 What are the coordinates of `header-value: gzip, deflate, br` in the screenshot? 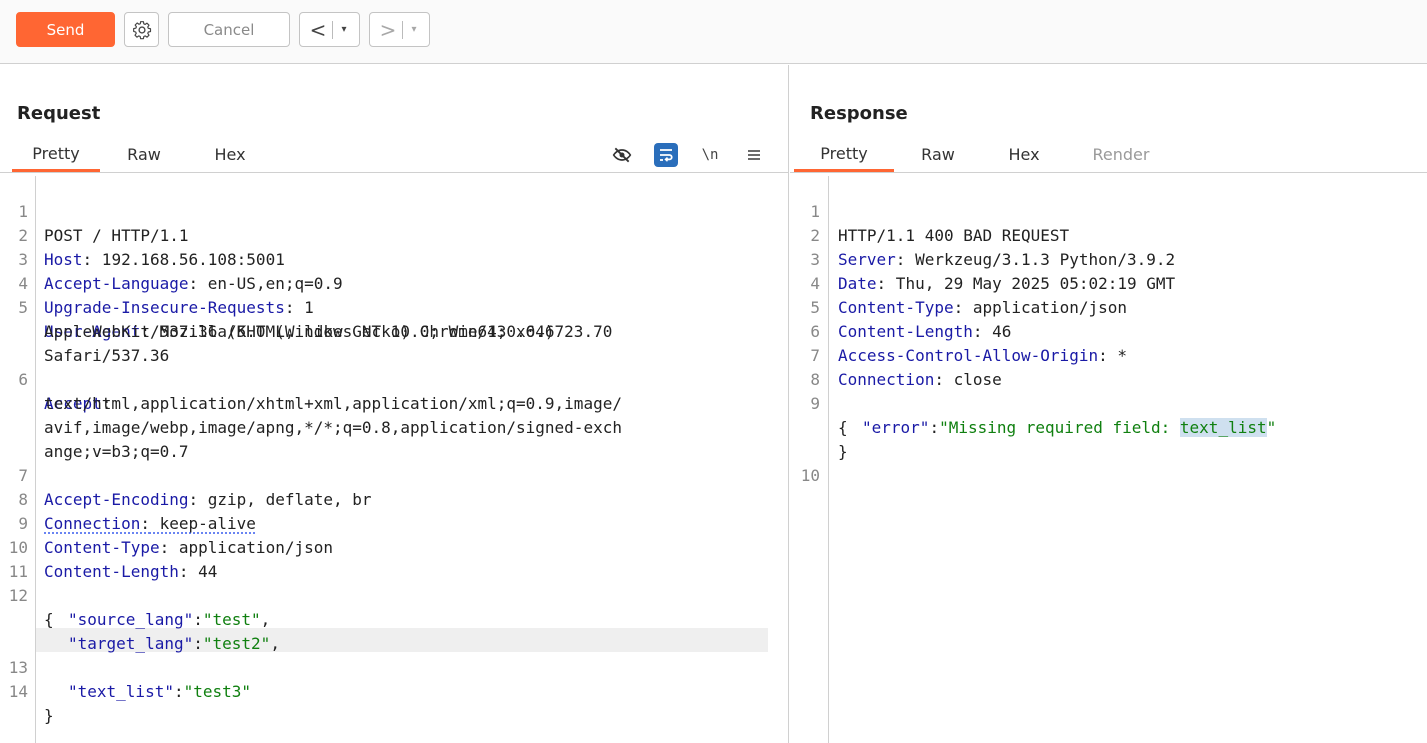 It's located at (284, 499).